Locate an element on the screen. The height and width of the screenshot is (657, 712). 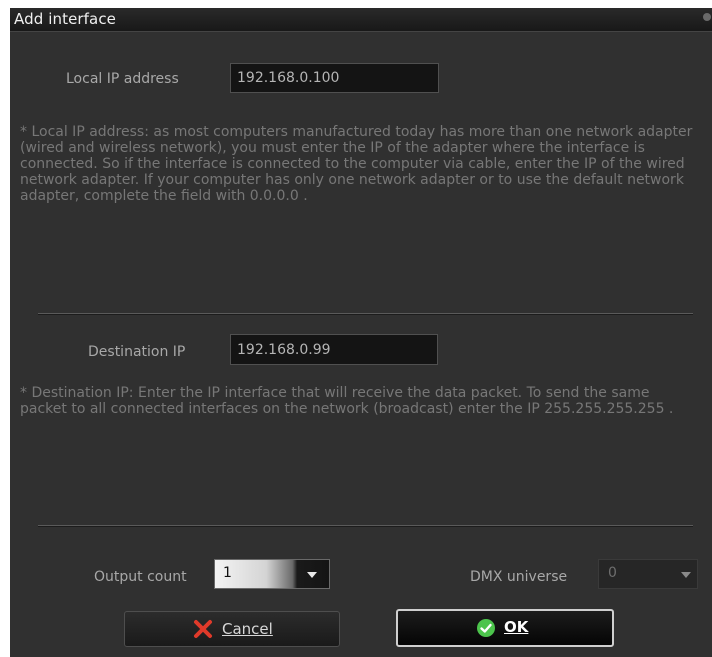
dmx-universe-label: DMX universe is located at coordinates (519, 577).